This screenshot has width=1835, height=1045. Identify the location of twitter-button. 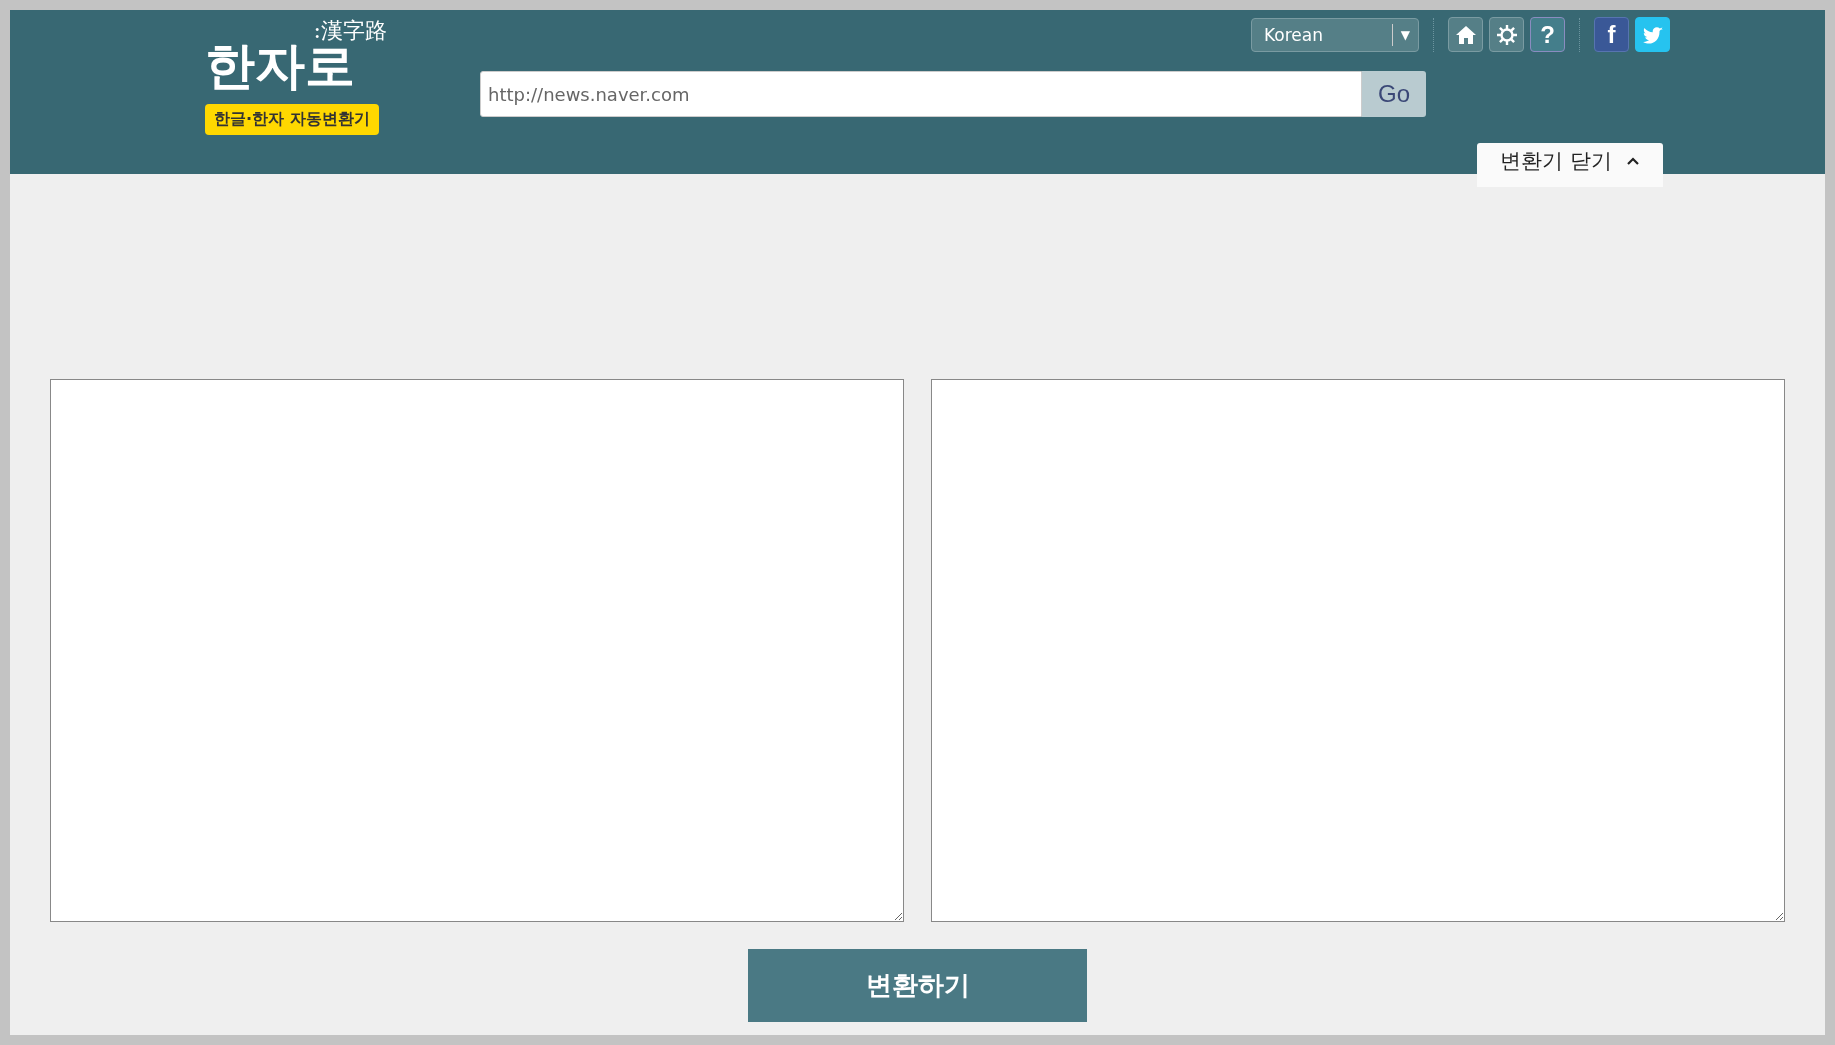
(1652, 34).